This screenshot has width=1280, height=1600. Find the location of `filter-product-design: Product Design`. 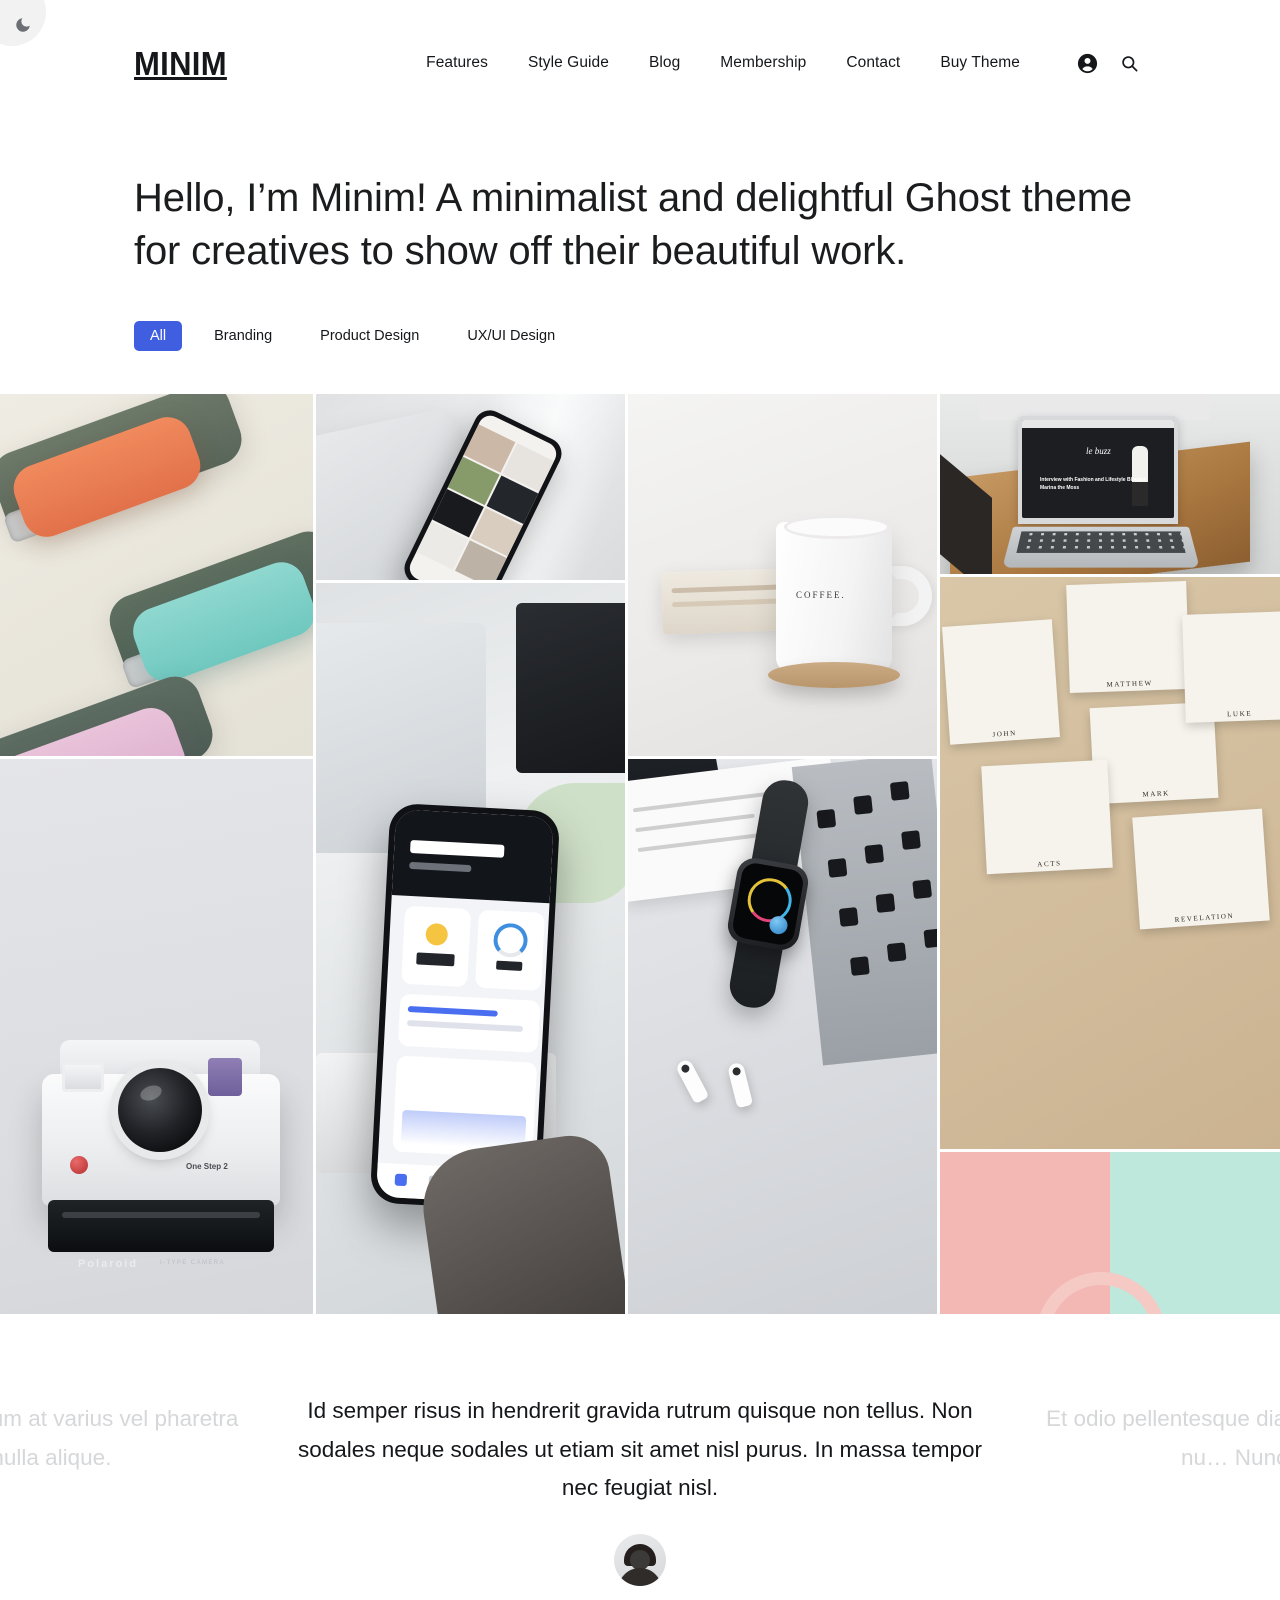

filter-product-design: Product Design is located at coordinates (369, 336).